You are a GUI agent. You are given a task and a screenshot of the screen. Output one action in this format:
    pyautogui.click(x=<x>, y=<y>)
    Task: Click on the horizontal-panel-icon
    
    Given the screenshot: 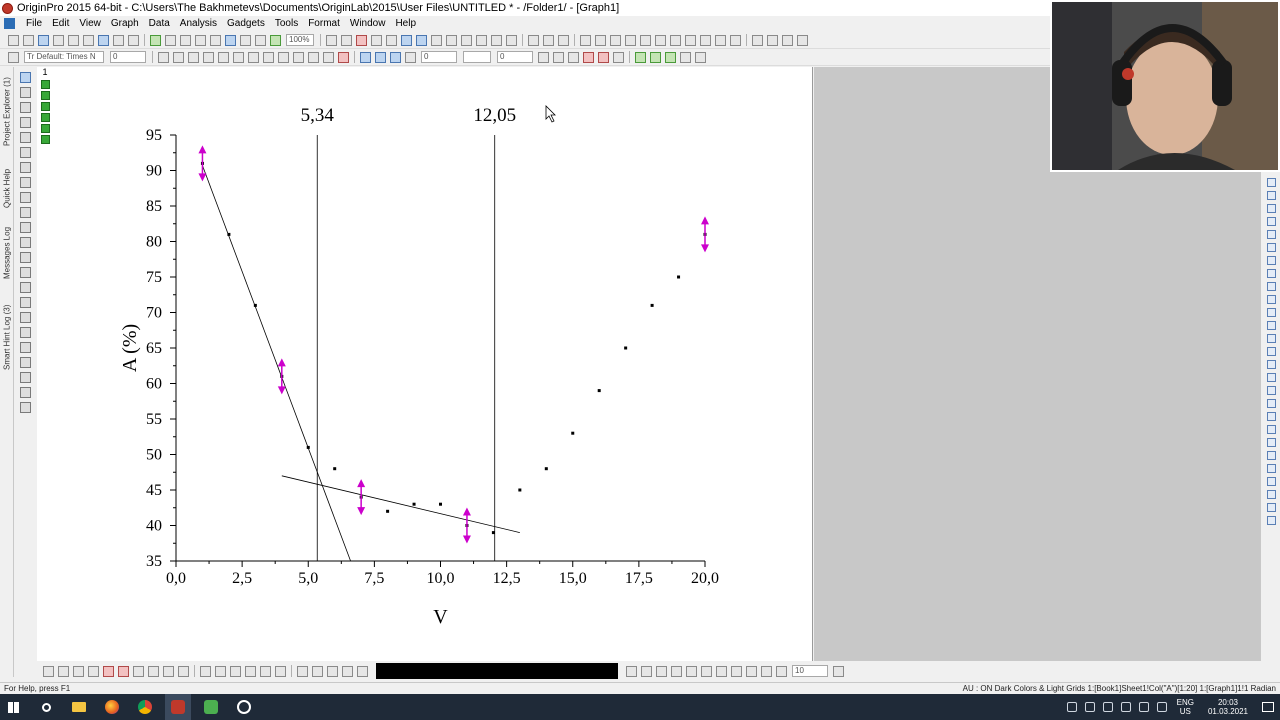 What is the action you would take?
    pyautogui.click(x=362, y=671)
    